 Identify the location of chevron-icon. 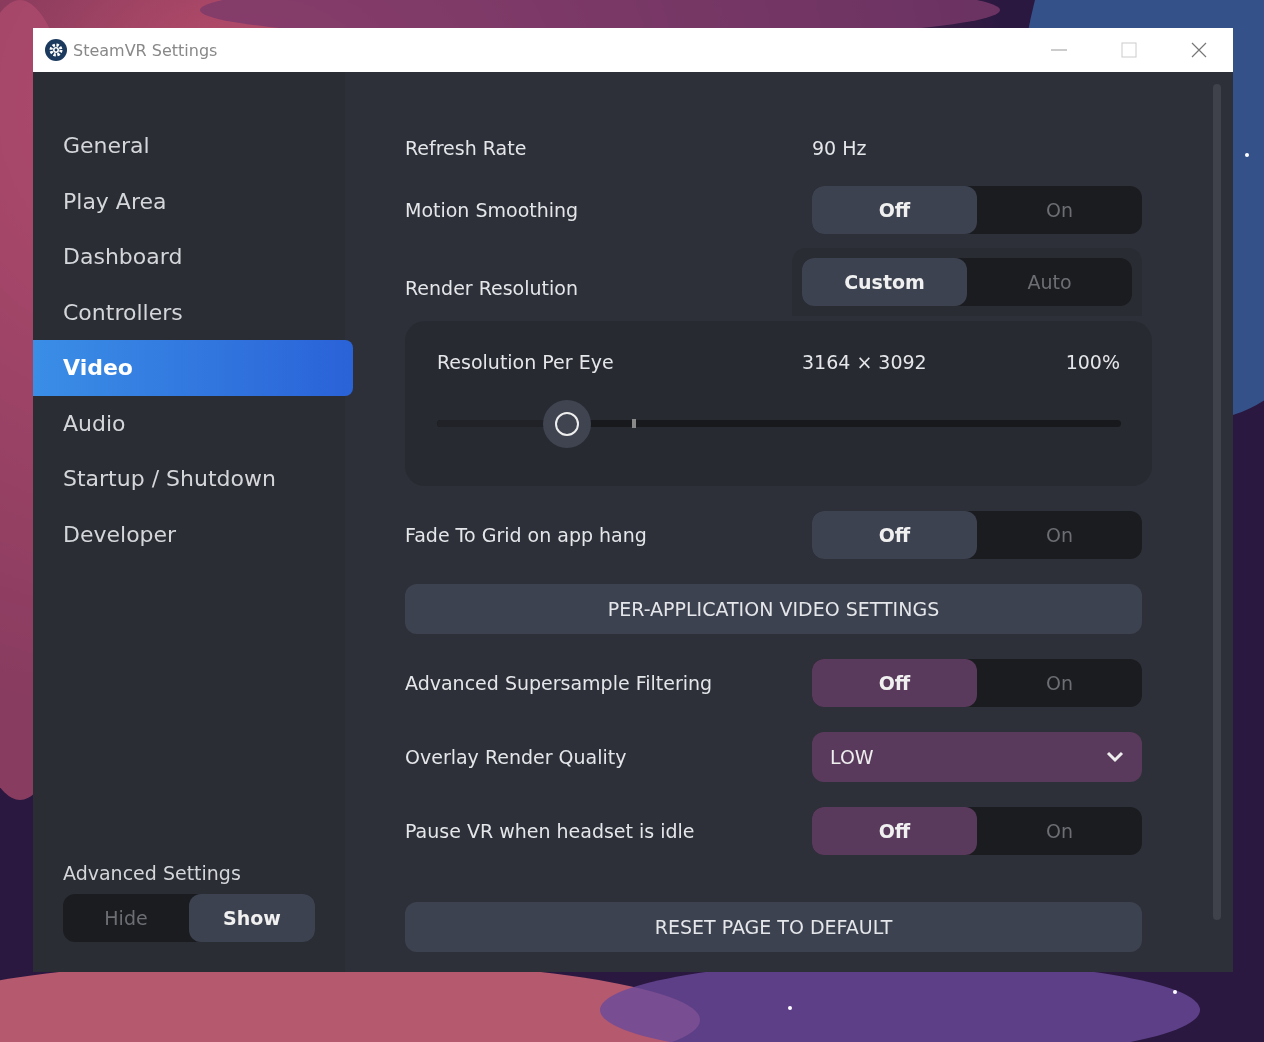
(1115, 757).